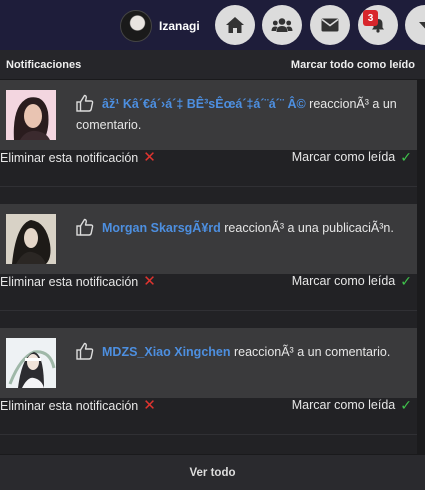  Describe the element at coordinates (212, 65) in the screenshot. I see `notifications-panel-header: Notificaciones Marcar todo como leído` at that location.